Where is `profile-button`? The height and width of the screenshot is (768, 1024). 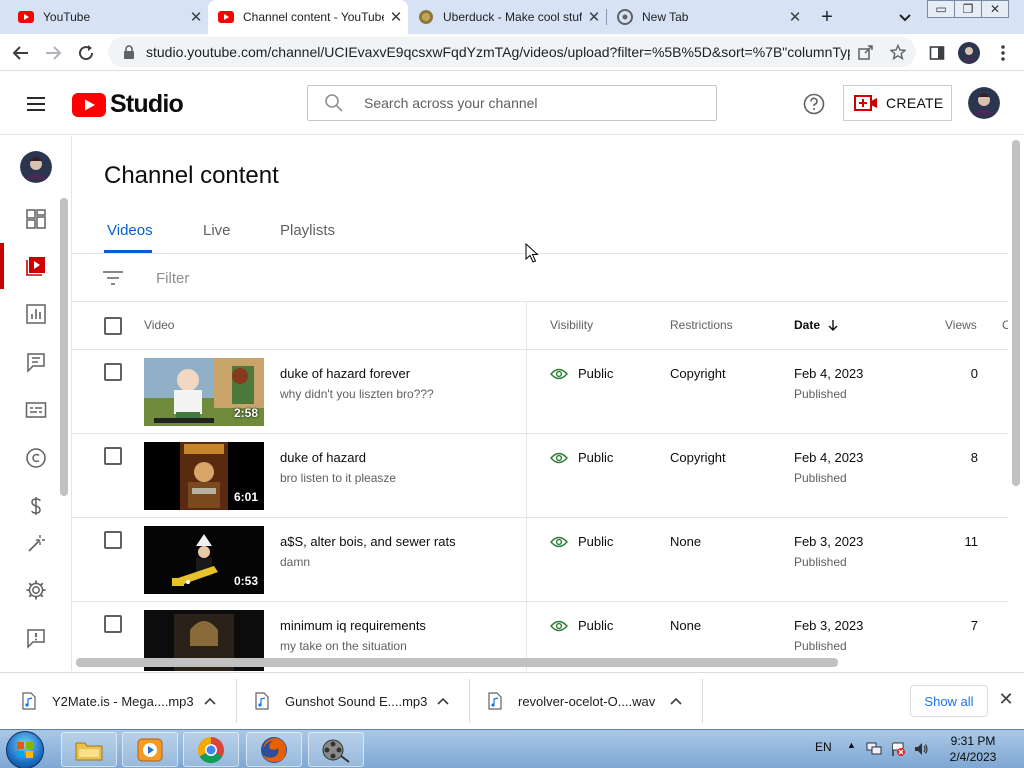 profile-button is located at coordinates (969, 53).